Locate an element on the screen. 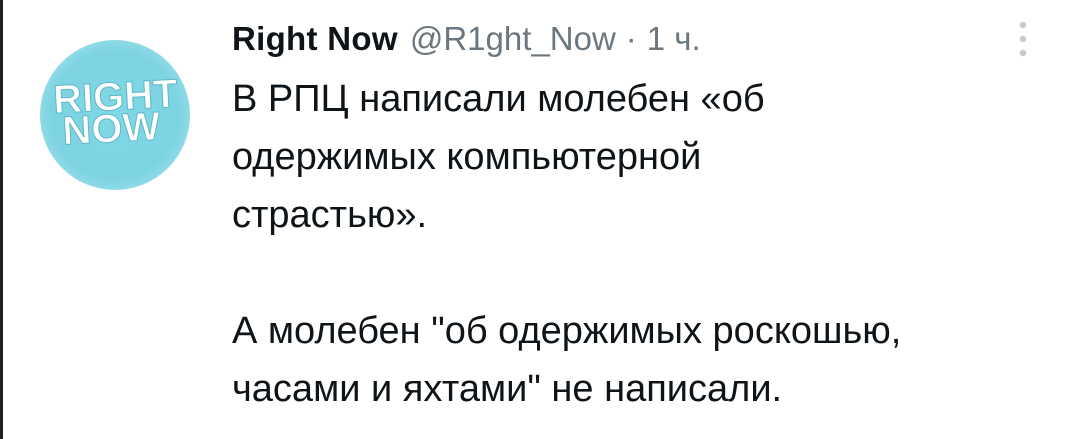  avatar: RIGHT NOW is located at coordinates (115, 115).